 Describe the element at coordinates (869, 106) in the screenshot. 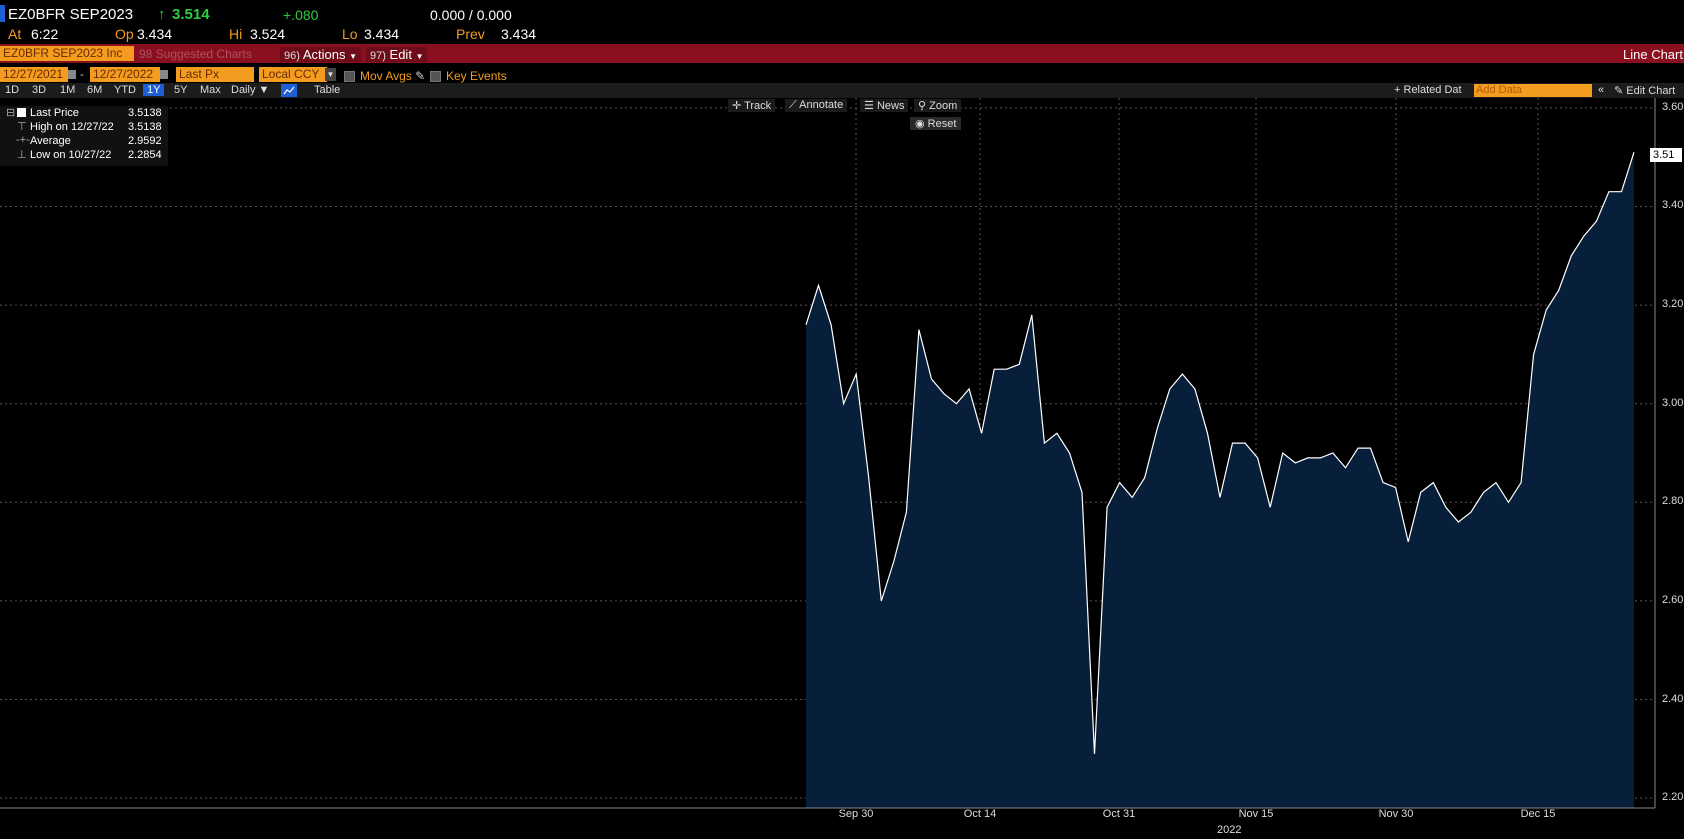

I see `news-icon: ☰` at that location.